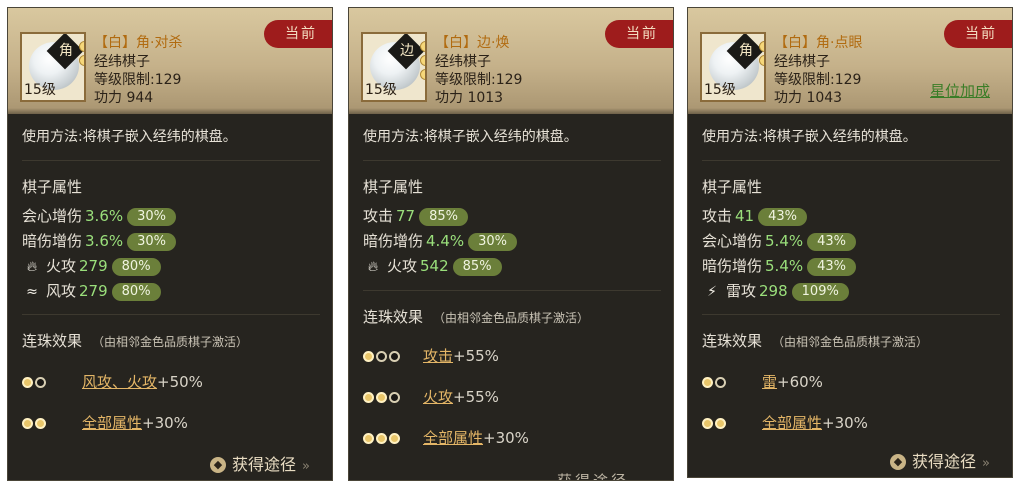 The image size is (1024, 489). I want to click on chain-effect-title: 连珠效果 （由相邻金色品质棋子激活）, so click(815, 341).